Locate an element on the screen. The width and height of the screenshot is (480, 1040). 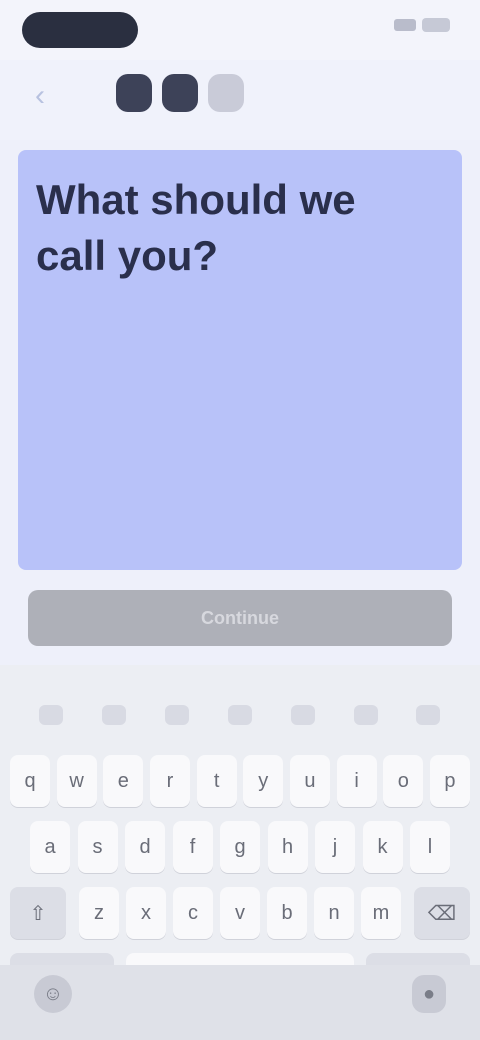
translate-icon is located at coordinates (365, 715).